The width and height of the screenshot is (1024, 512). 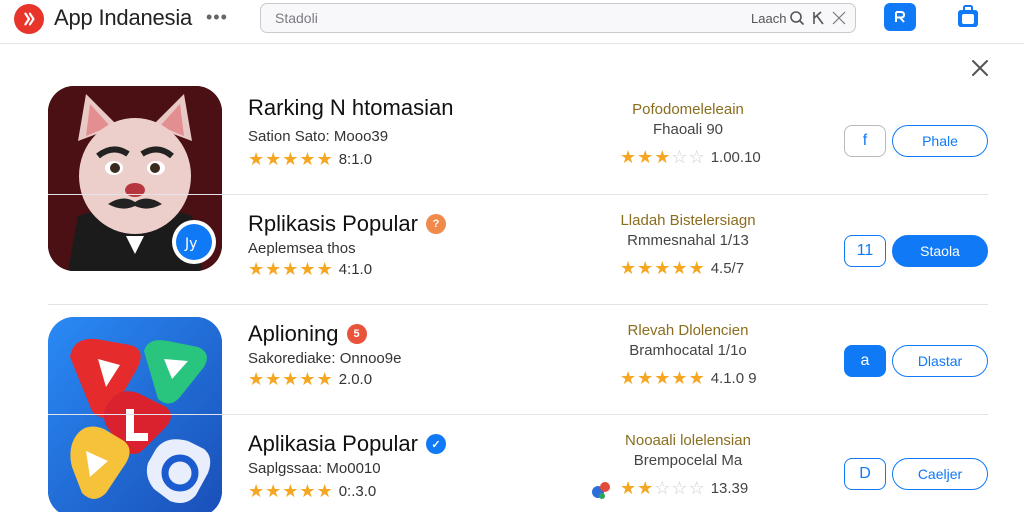 I want to click on search-placeholder: Stadoli, so click(x=296, y=18).